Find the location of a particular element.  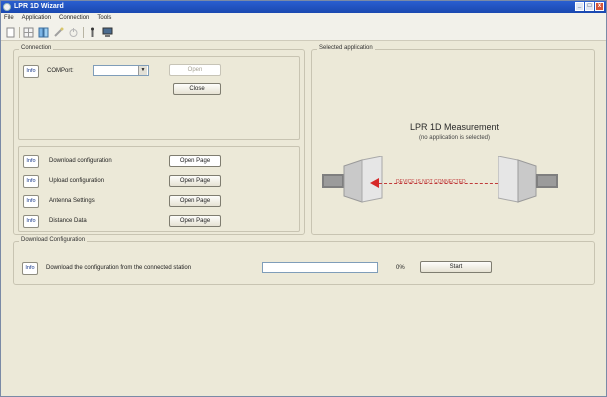

menu-bar: File Application Connection Tools is located at coordinates (303, 18).